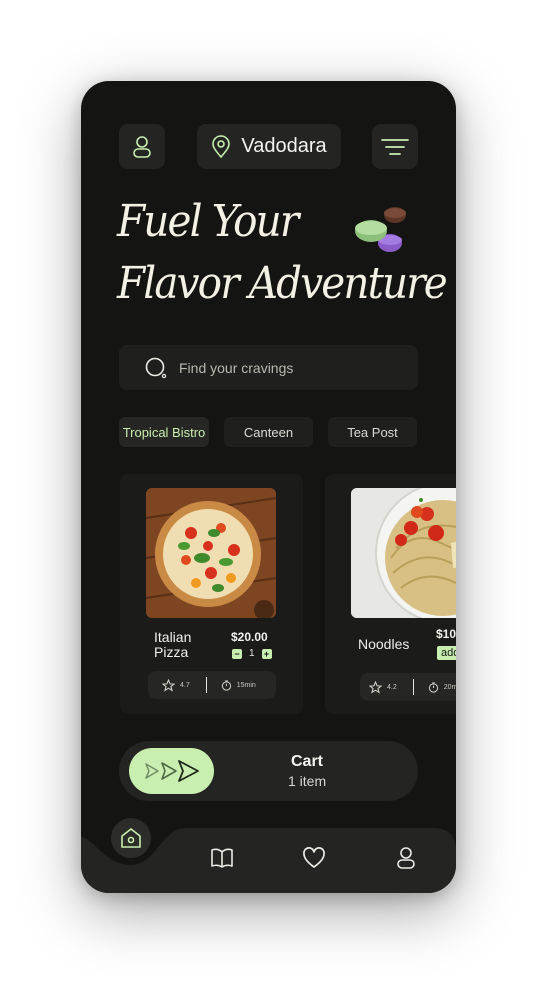 Image resolution: width=545 pixels, height=982 pixels. What do you see at coordinates (221, 146) in the screenshot?
I see `location-pin-icon` at bounding box center [221, 146].